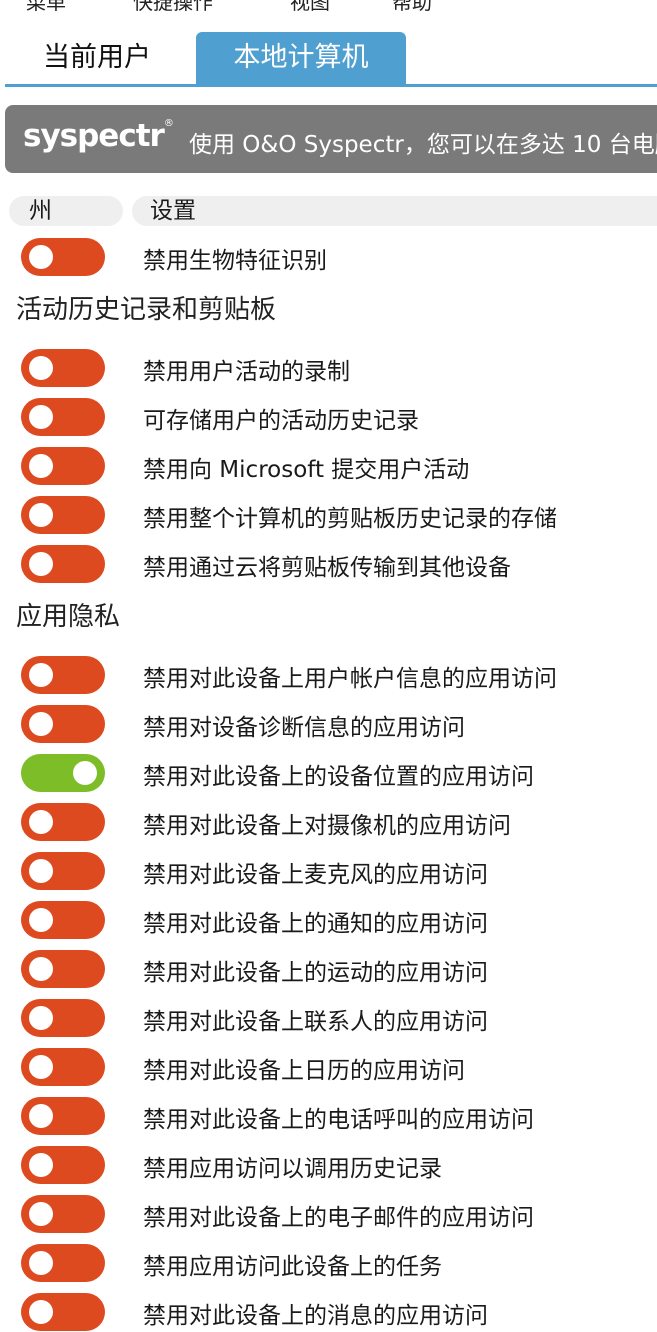  What do you see at coordinates (68, 617) in the screenshot?
I see `section-title: 应用隐私` at bounding box center [68, 617].